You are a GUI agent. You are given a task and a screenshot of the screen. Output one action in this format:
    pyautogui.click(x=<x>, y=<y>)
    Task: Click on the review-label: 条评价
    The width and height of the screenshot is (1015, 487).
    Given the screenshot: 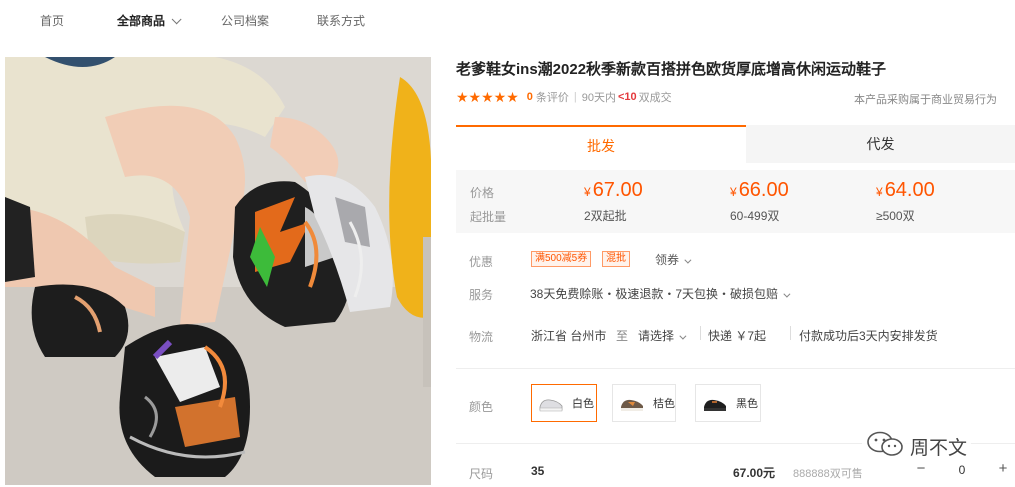 What is the action you would take?
    pyautogui.click(x=552, y=98)
    